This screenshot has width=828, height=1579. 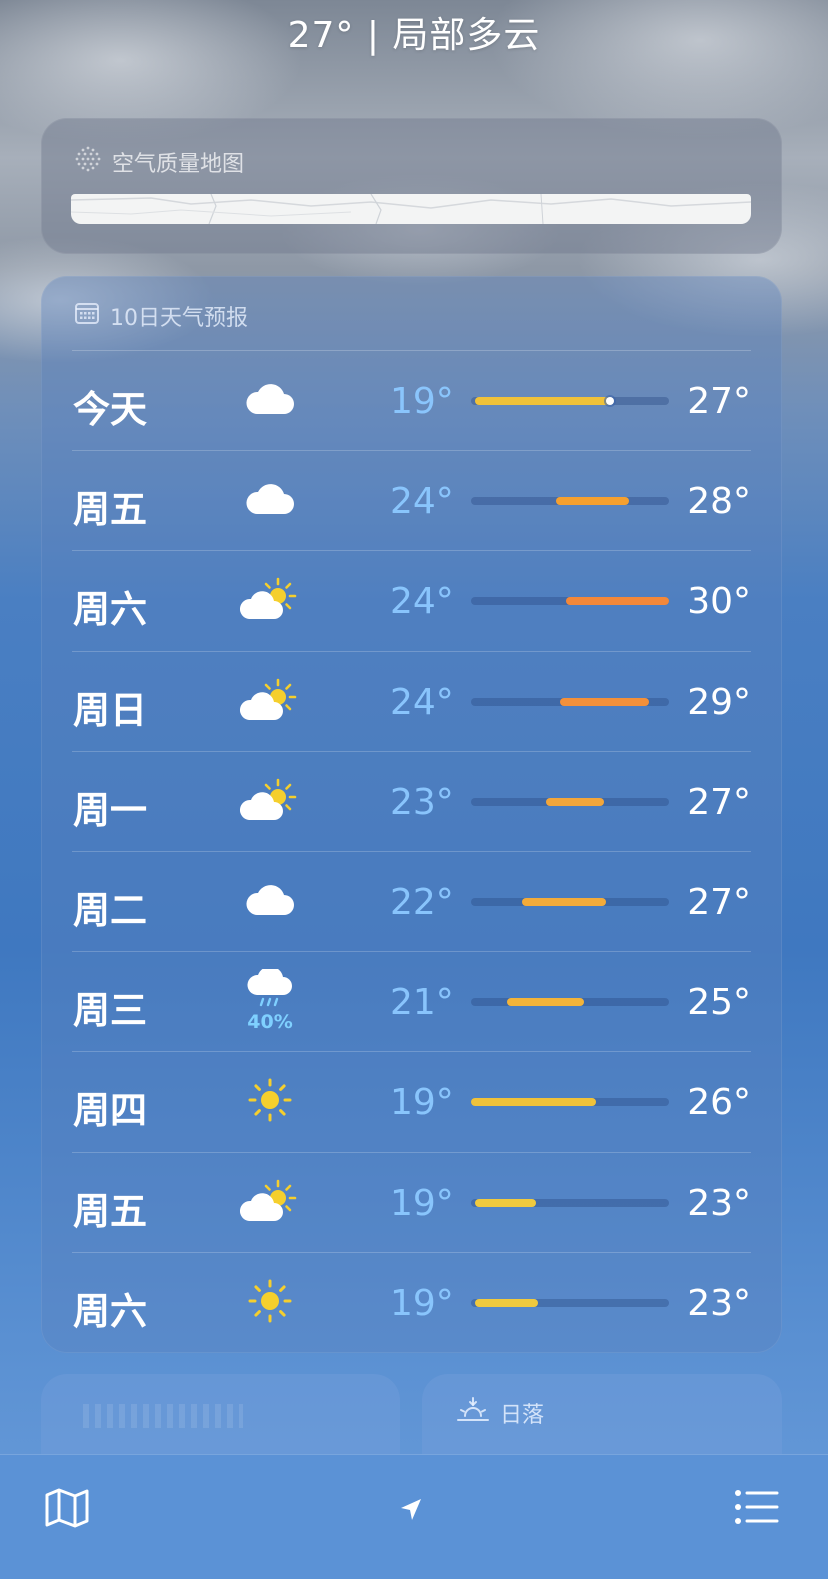 What do you see at coordinates (719, 502) in the screenshot?
I see `high-temp: 28°` at bounding box center [719, 502].